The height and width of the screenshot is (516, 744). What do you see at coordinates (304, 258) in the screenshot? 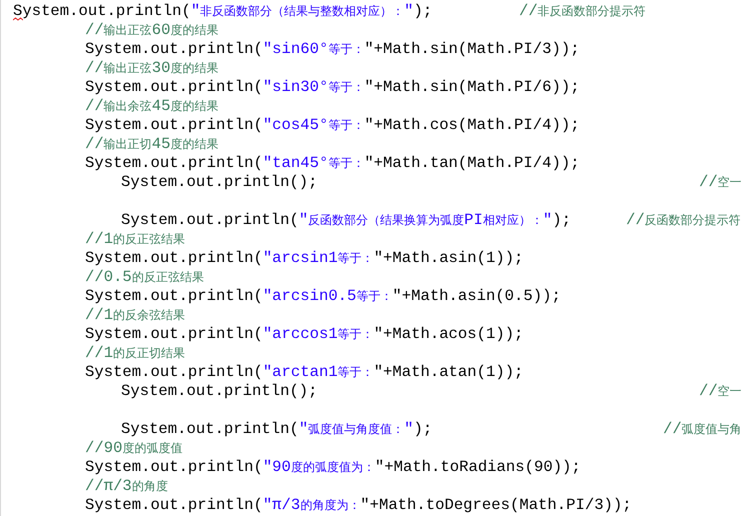
I see `code-statement: System.out.println("arcsin1等于："+Math.asin(1));` at bounding box center [304, 258].